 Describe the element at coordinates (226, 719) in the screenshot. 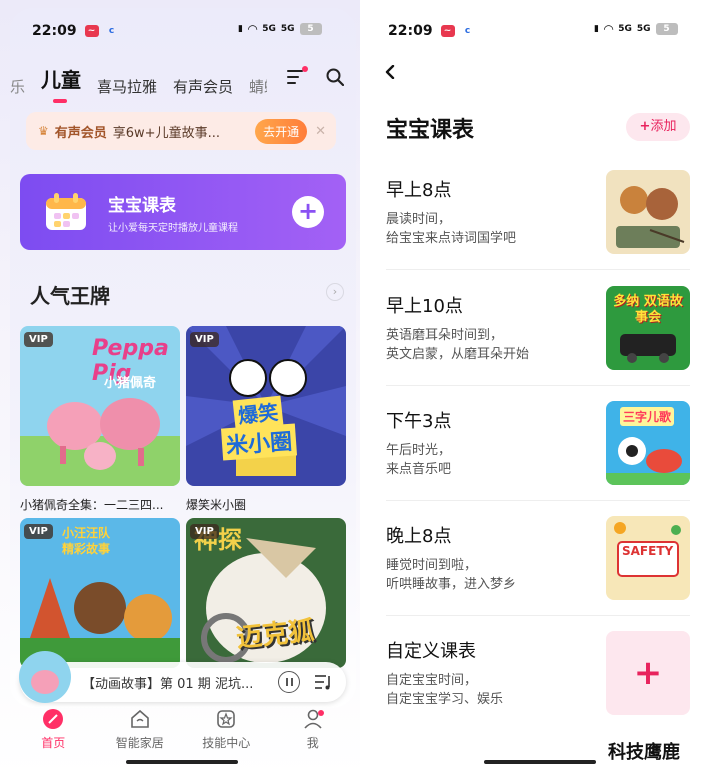

I see `skills-icon` at that location.